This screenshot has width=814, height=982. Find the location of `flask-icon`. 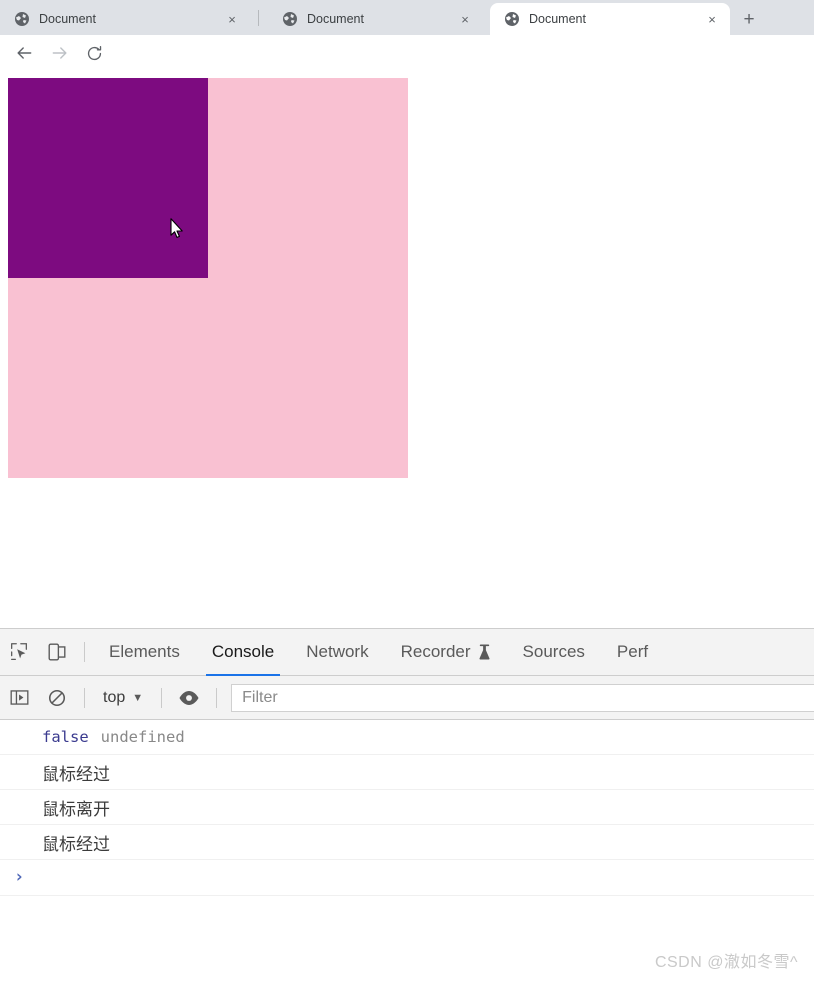

flask-icon is located at coordinates (484, 652).